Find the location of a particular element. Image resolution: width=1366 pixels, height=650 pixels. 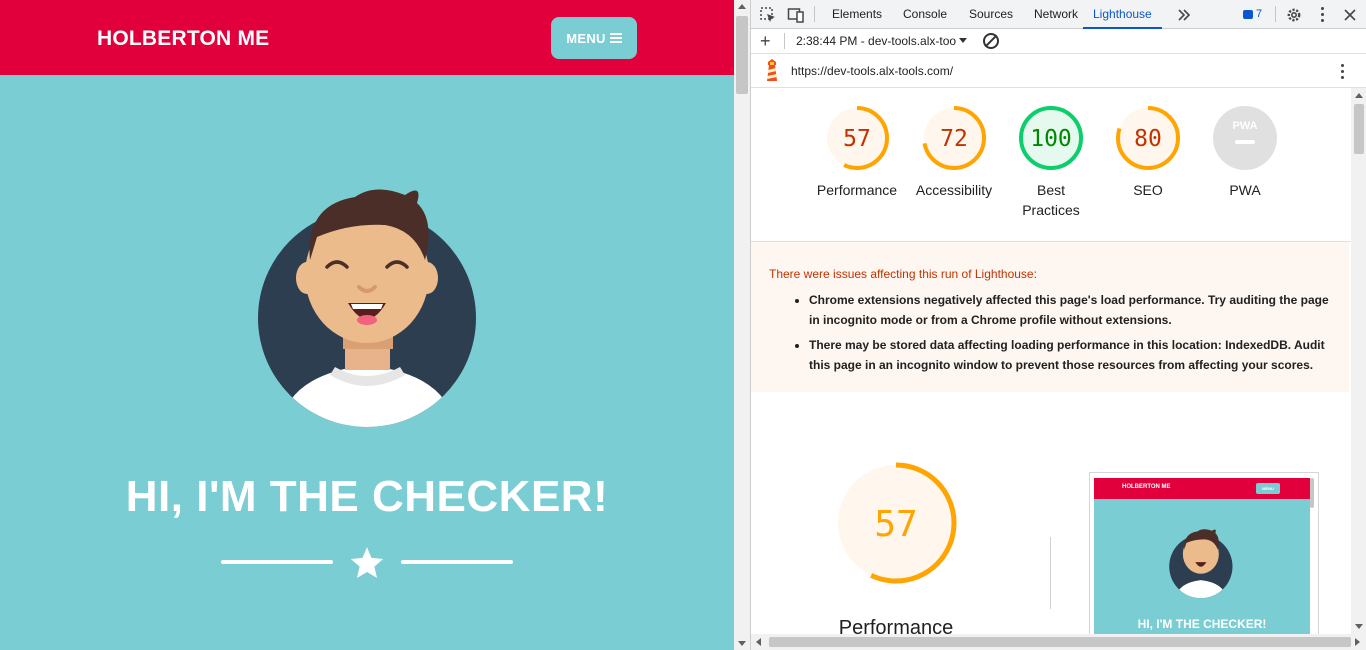

performance-large-gauge-ring: 57 is located at coordinates (896, 523).